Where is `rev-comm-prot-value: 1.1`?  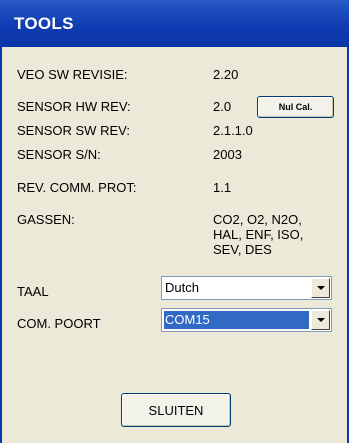 rev-comm-prot-value: 1.1 is located at coordinates (222, 187).